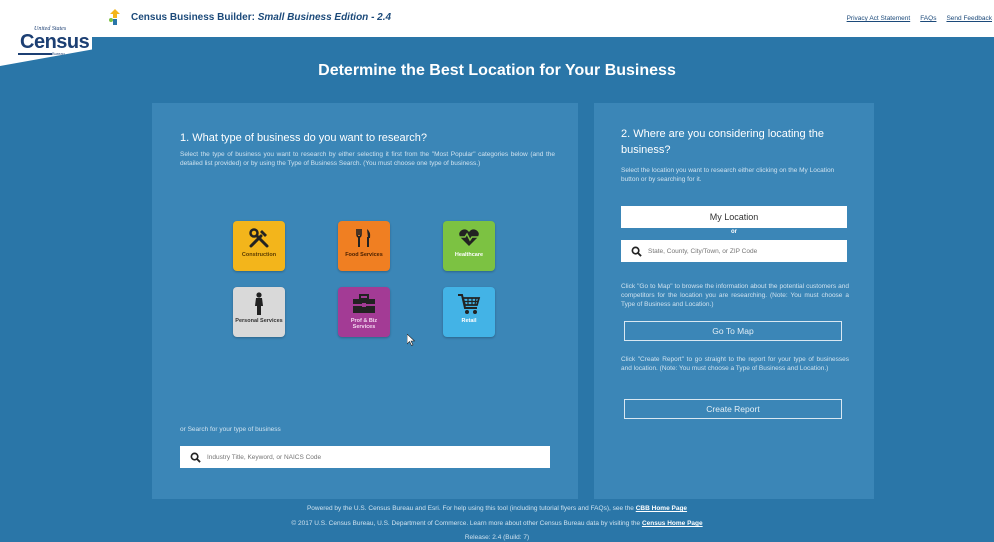 The height and width of the screenshot is (542, 994). Describe the element at coordinates (35, 54) in the screenshot. I see `logo-underline` at that location.